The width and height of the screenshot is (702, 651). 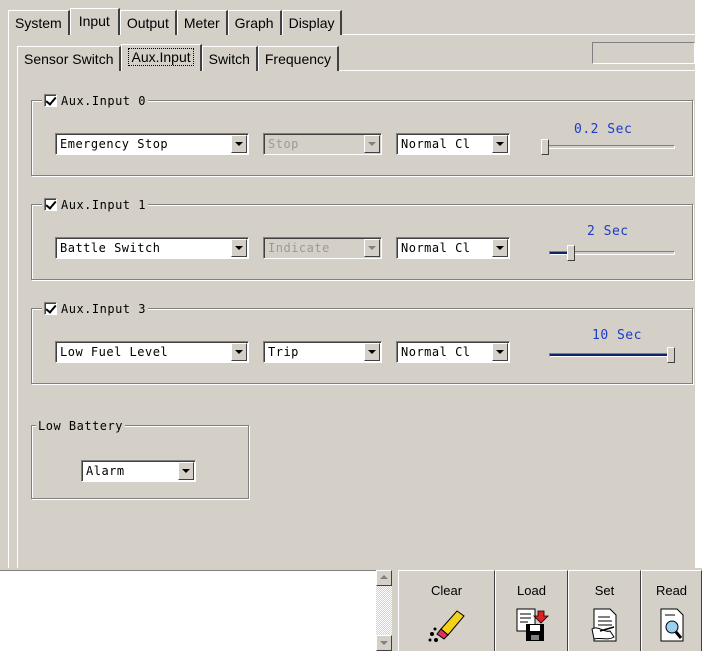 I want to click on tab-output-label: Output, so click(x=147, y=23).